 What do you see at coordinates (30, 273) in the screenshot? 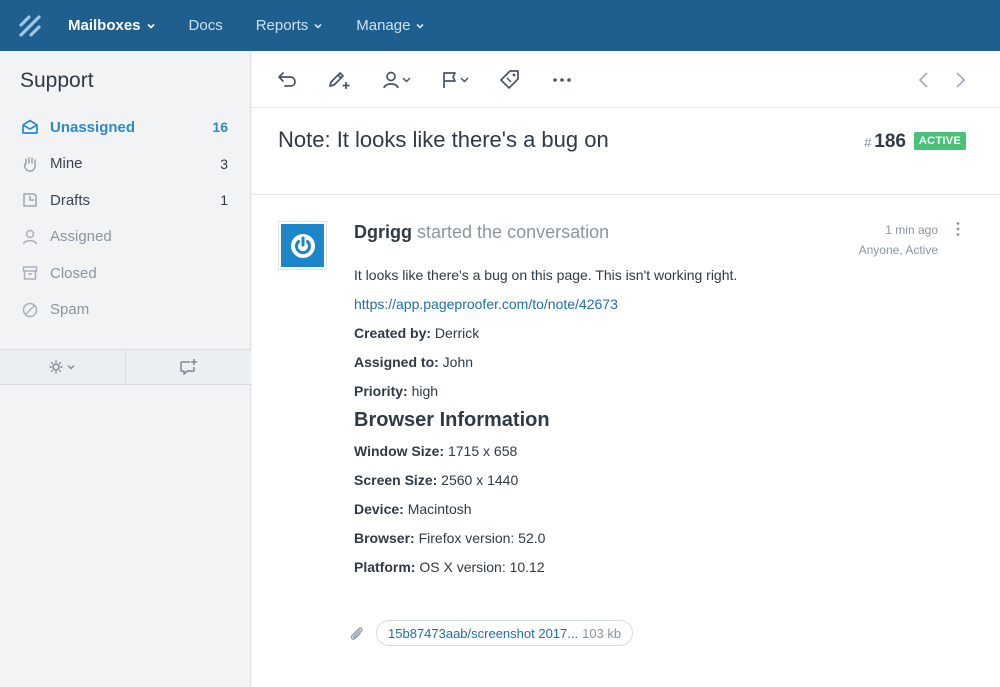
I see `archive-icon` at bounding box center [30, 273].